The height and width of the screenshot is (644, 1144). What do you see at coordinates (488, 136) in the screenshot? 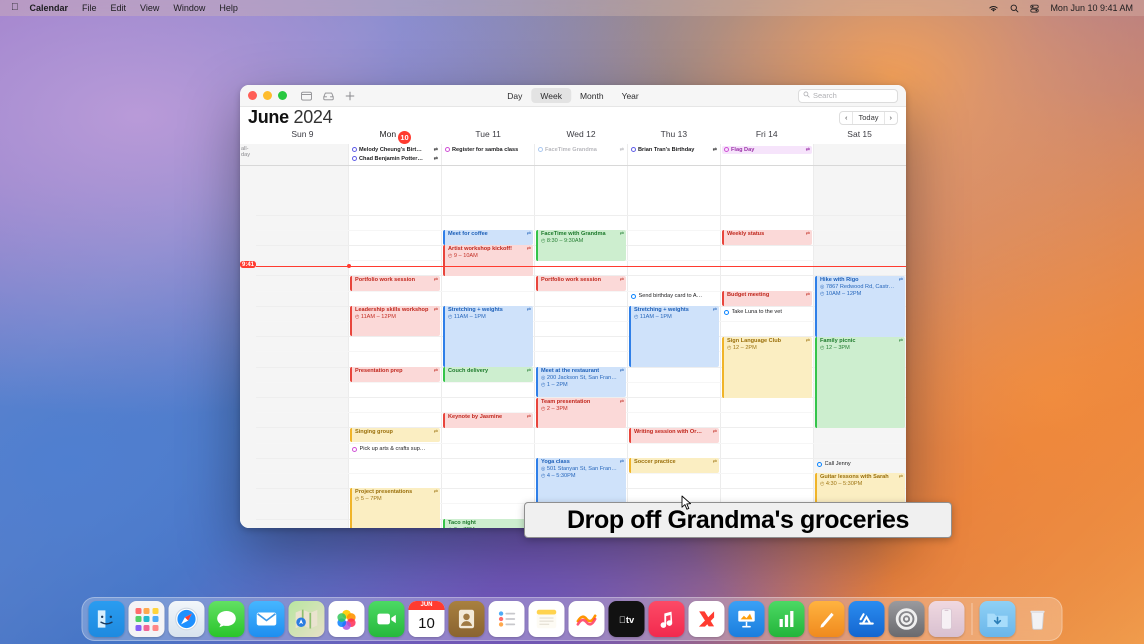
I see `day-header-tue: Tue 11` at bounding box center [488, 136].